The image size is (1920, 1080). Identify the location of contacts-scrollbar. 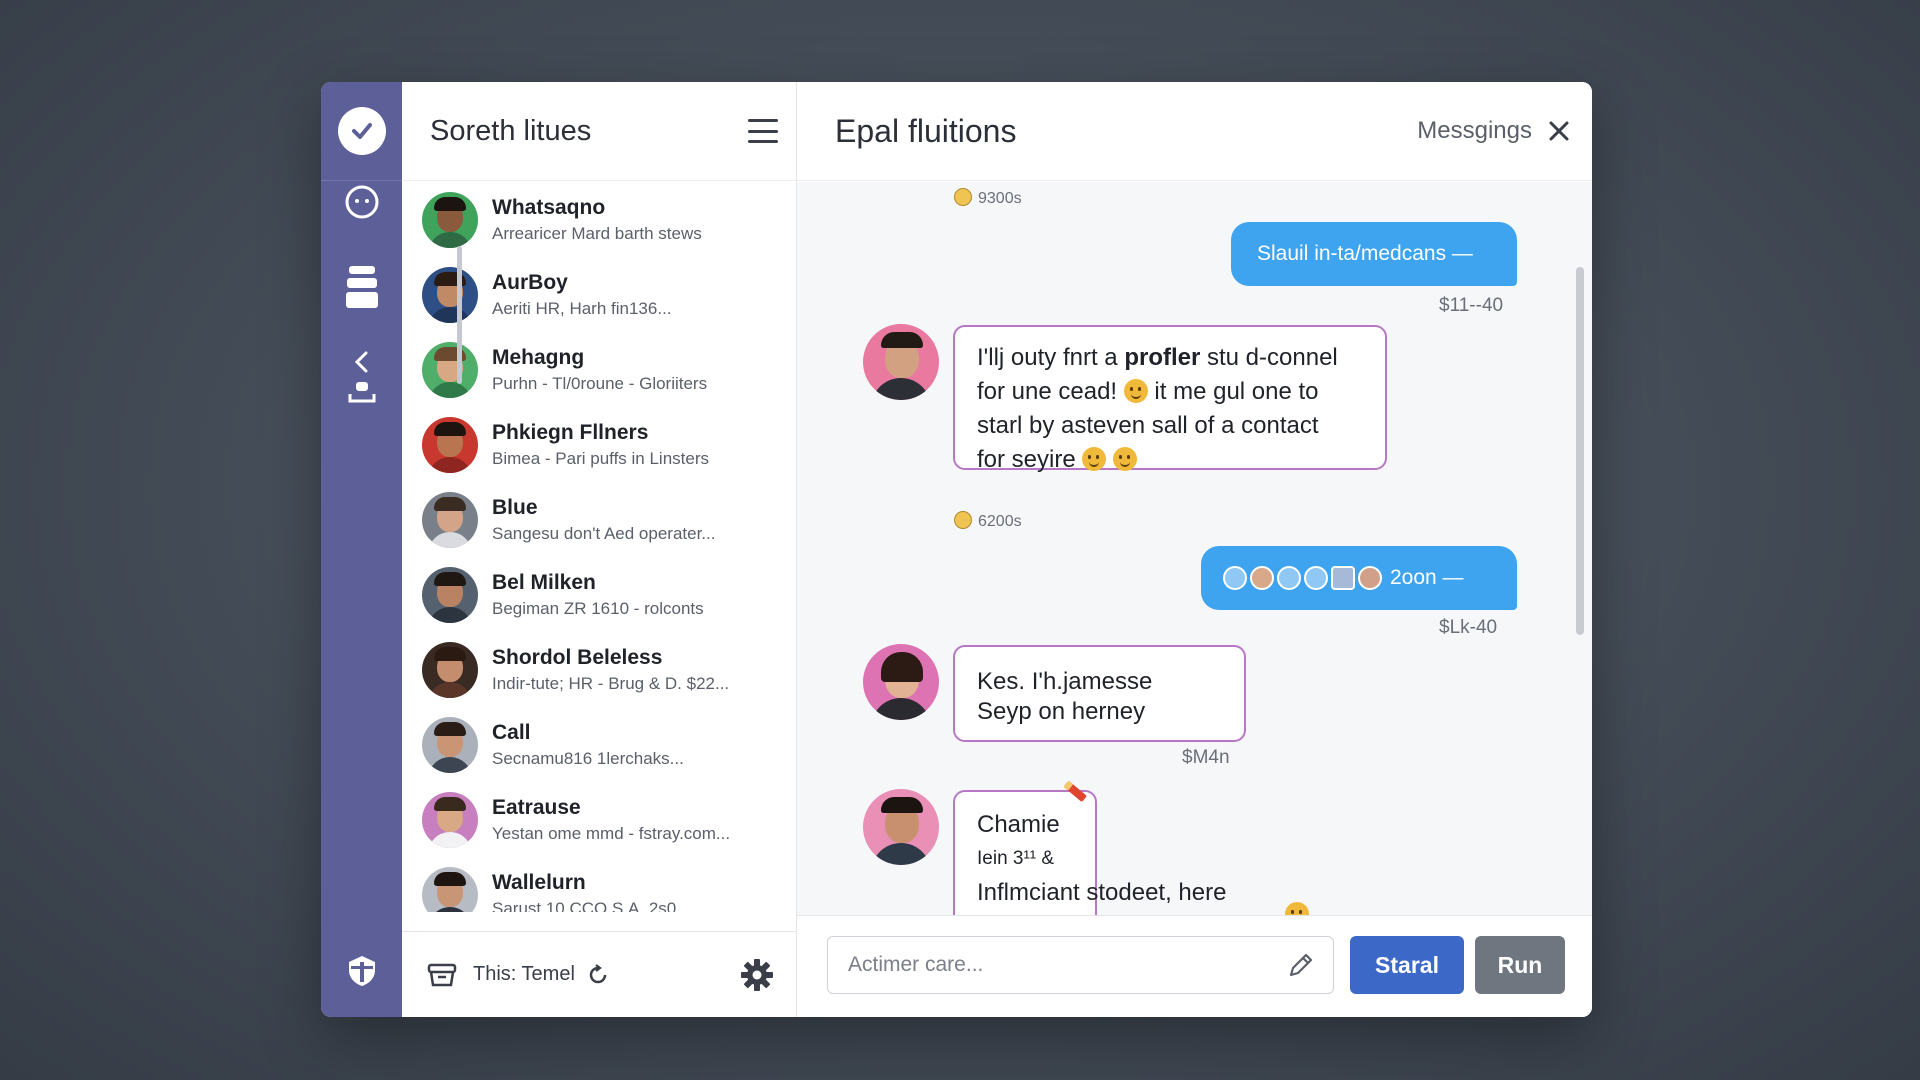
(459, 315).